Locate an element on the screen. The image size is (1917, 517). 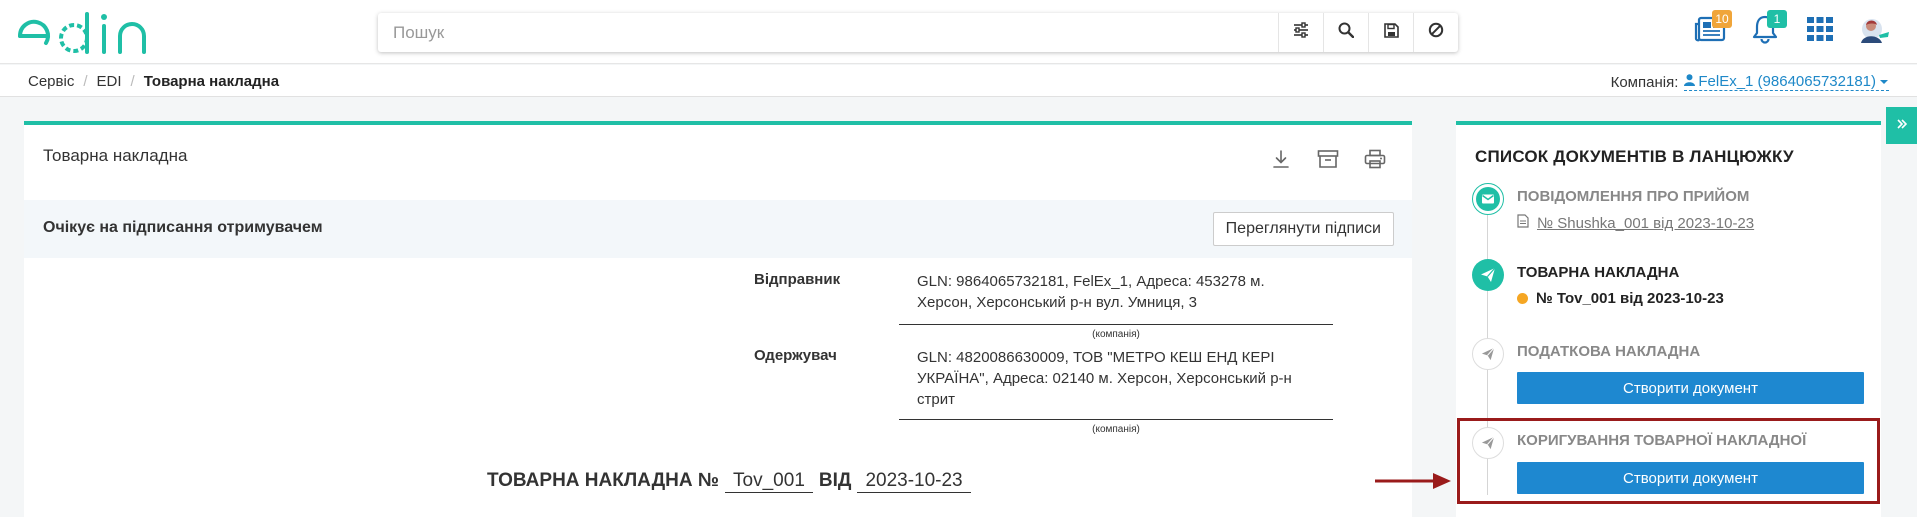
document-title: Товарна накладна is located at coordinates (115, 155).